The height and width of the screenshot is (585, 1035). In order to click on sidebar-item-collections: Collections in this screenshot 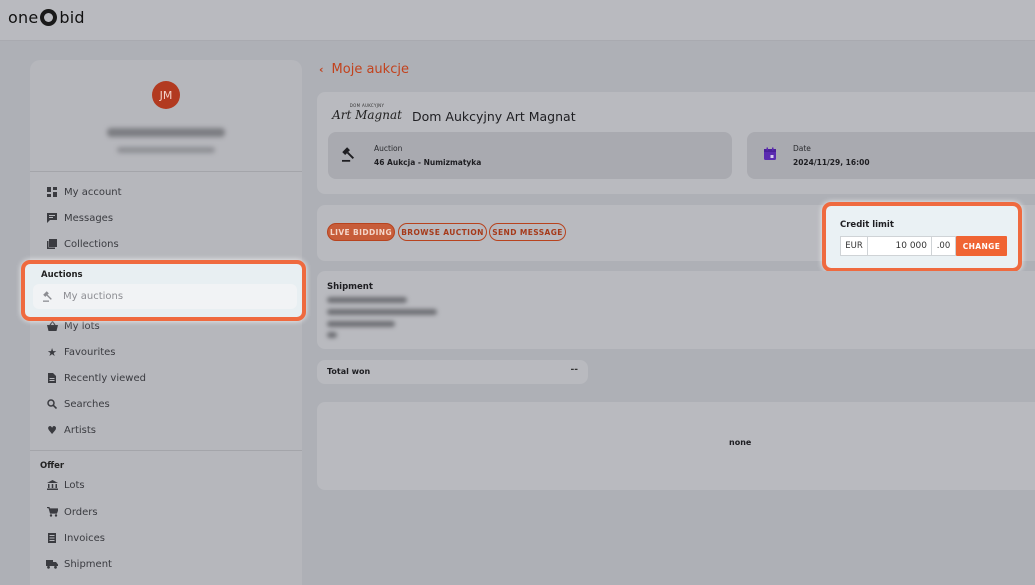, I will do `click(165, 244)`.